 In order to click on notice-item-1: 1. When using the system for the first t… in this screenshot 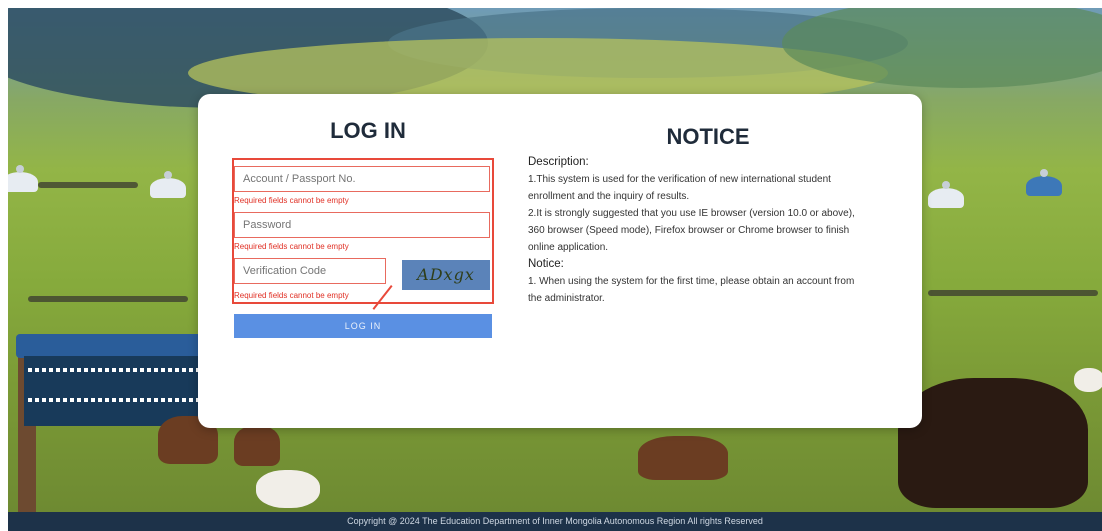, I will do `click(691, 290)`.